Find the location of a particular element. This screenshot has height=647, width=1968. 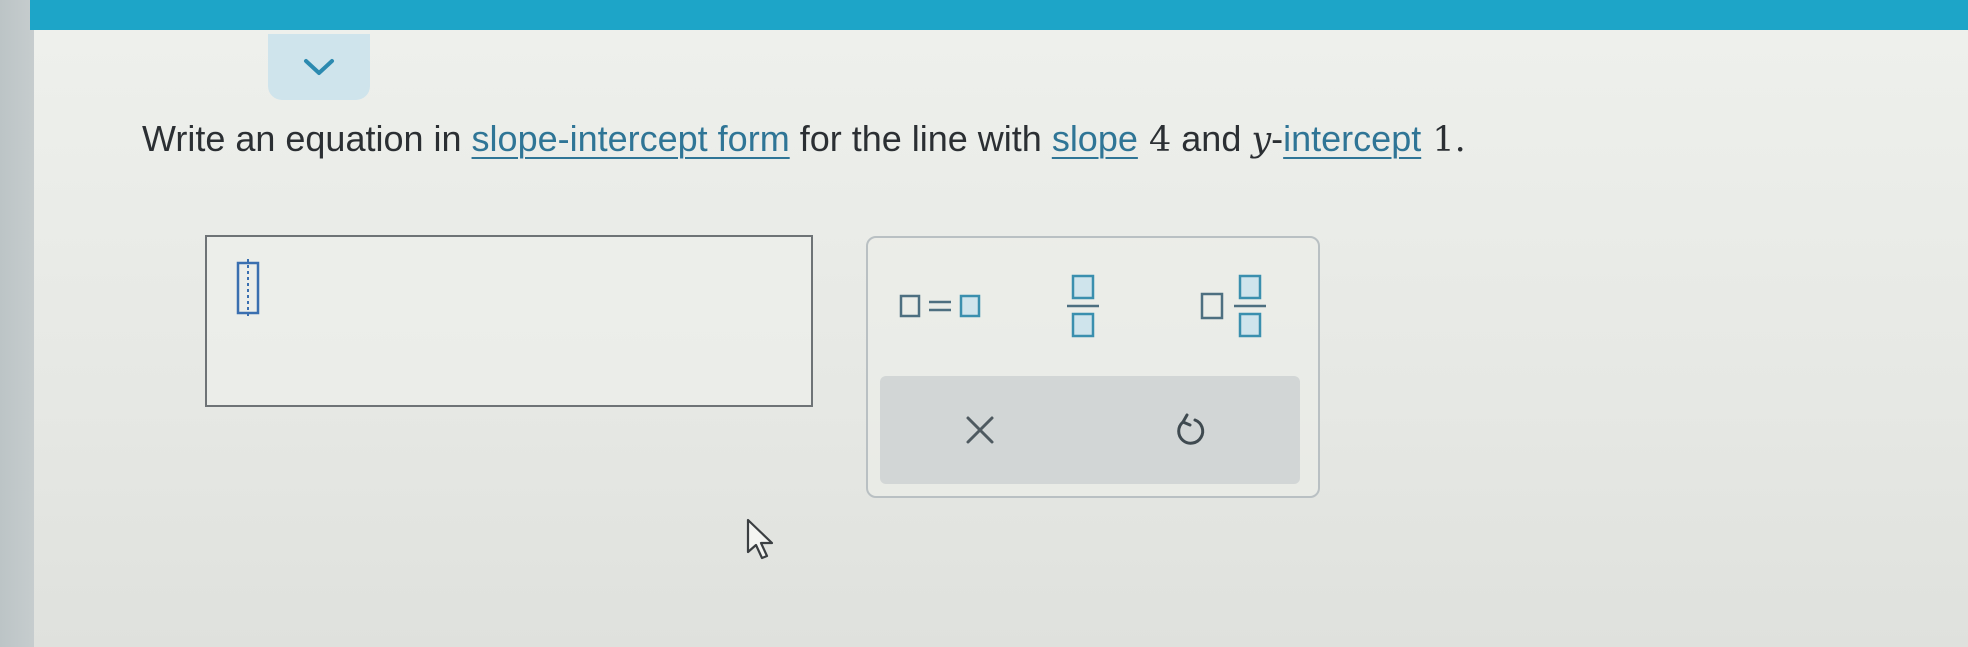

chevron-down-icon is located at coordinates (319, 67).